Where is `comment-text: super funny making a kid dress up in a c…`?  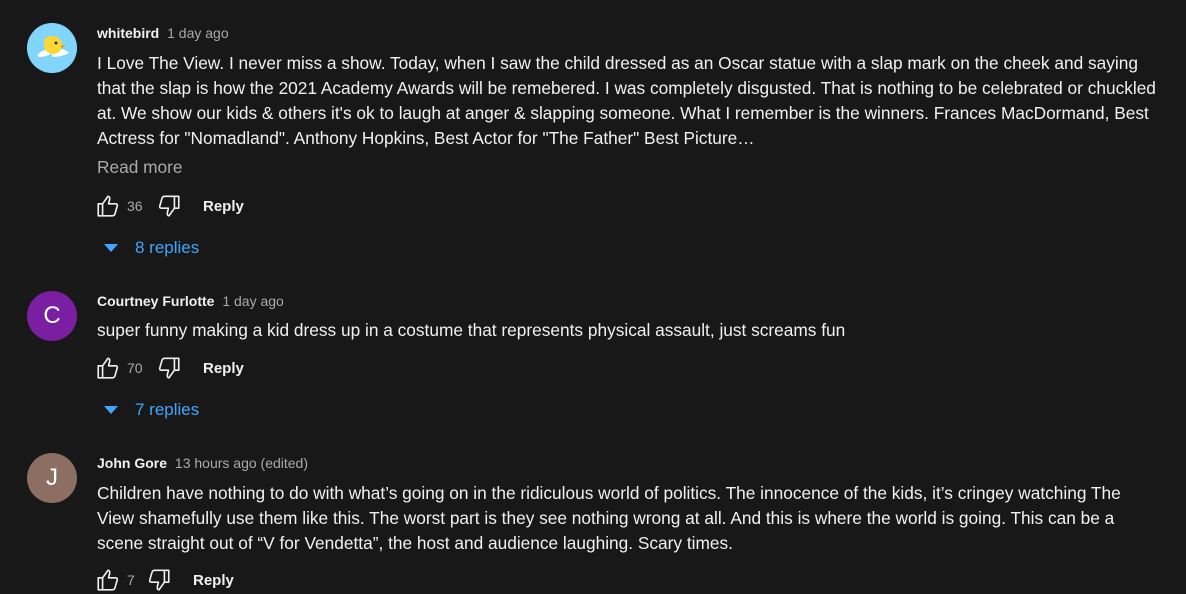
comment-text: super funny making a kid dress up in a c… is located at coordinates (471, 330).